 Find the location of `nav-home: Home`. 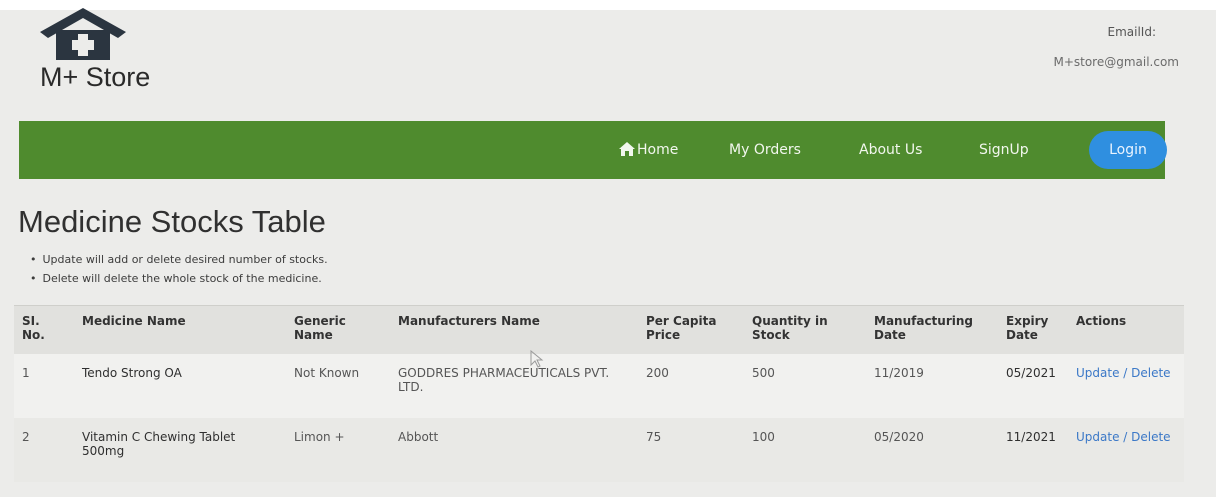

nav-home: Home is located at coordinates (648, 150).